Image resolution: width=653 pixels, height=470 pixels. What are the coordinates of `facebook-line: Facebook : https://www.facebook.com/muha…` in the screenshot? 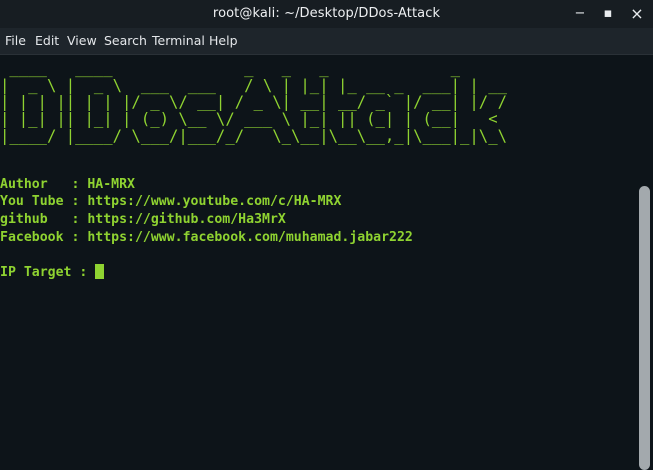 It's located at (206, 237).